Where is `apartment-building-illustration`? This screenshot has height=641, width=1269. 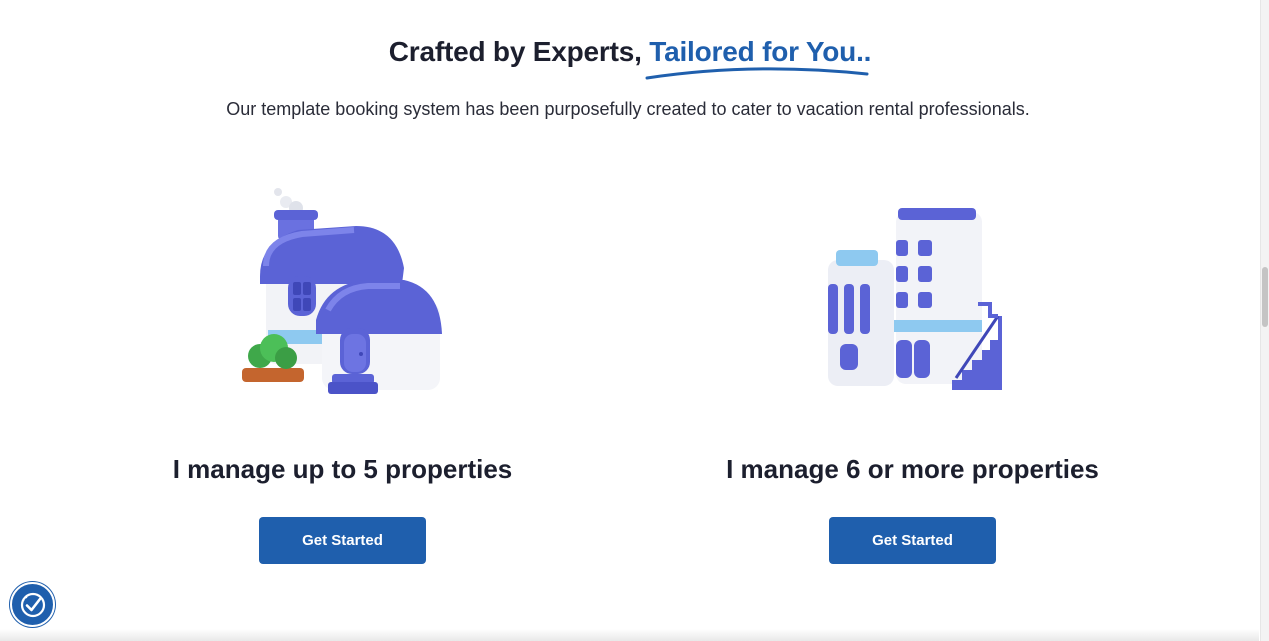 apartment-building-illustration is located at coordinates (914, 300).